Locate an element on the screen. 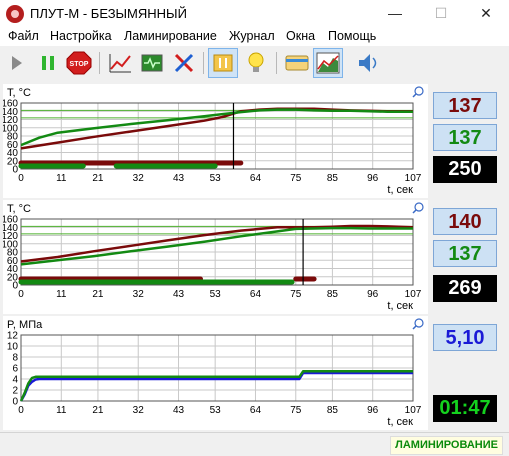 This screenshot has height=456, width=509. toolbar: STOP is located at coordinates (254, 64).